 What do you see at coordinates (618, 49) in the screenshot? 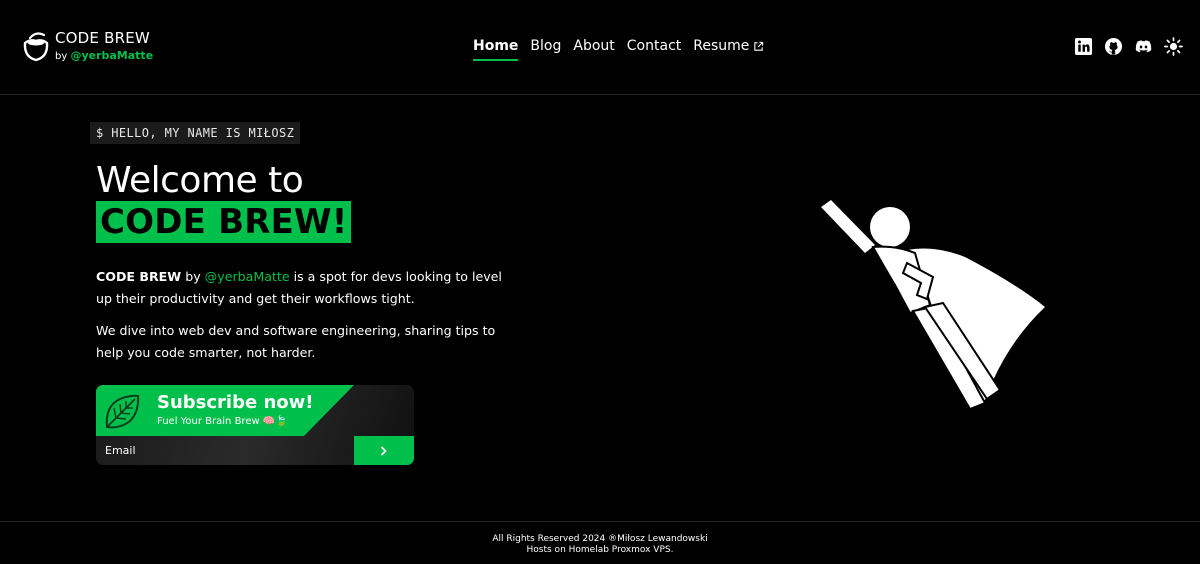
I see `main-nav: Home Blog About Contact Resume` at bounding box center [618, 49].